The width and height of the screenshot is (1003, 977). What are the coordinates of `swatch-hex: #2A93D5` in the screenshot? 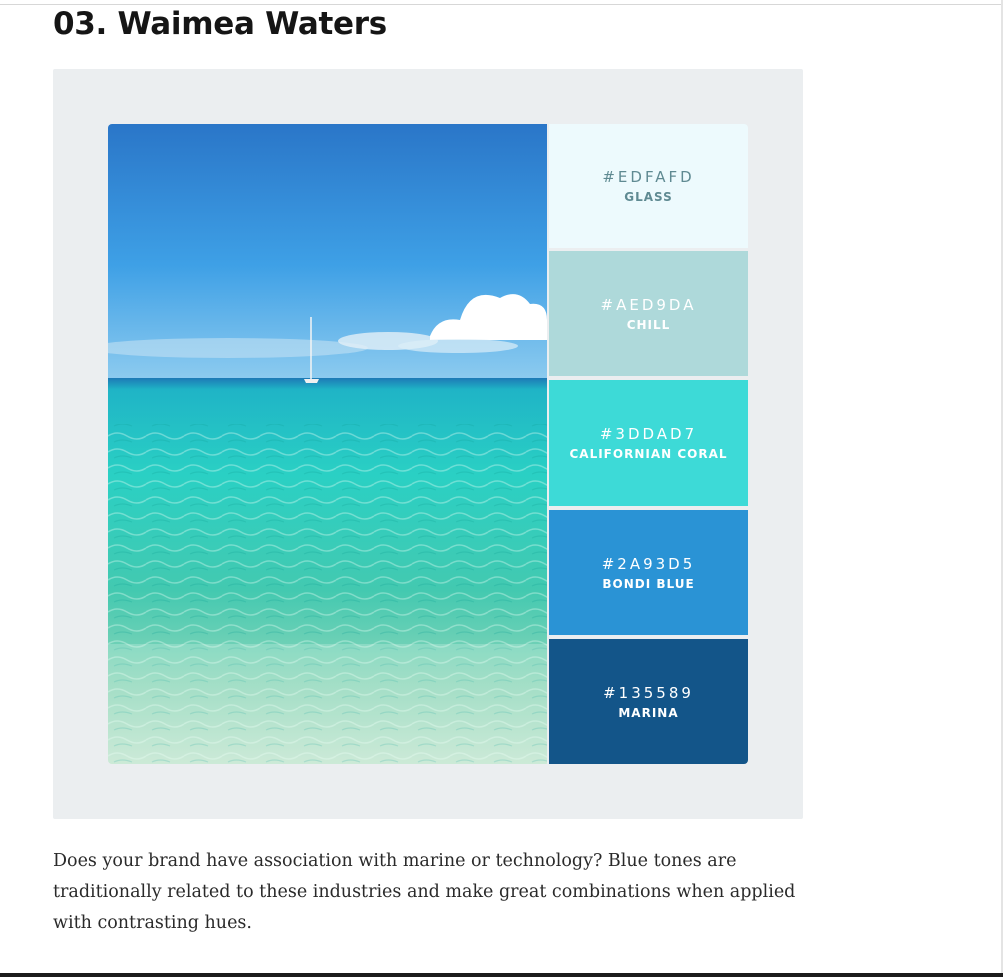 It's located at (648, 563).